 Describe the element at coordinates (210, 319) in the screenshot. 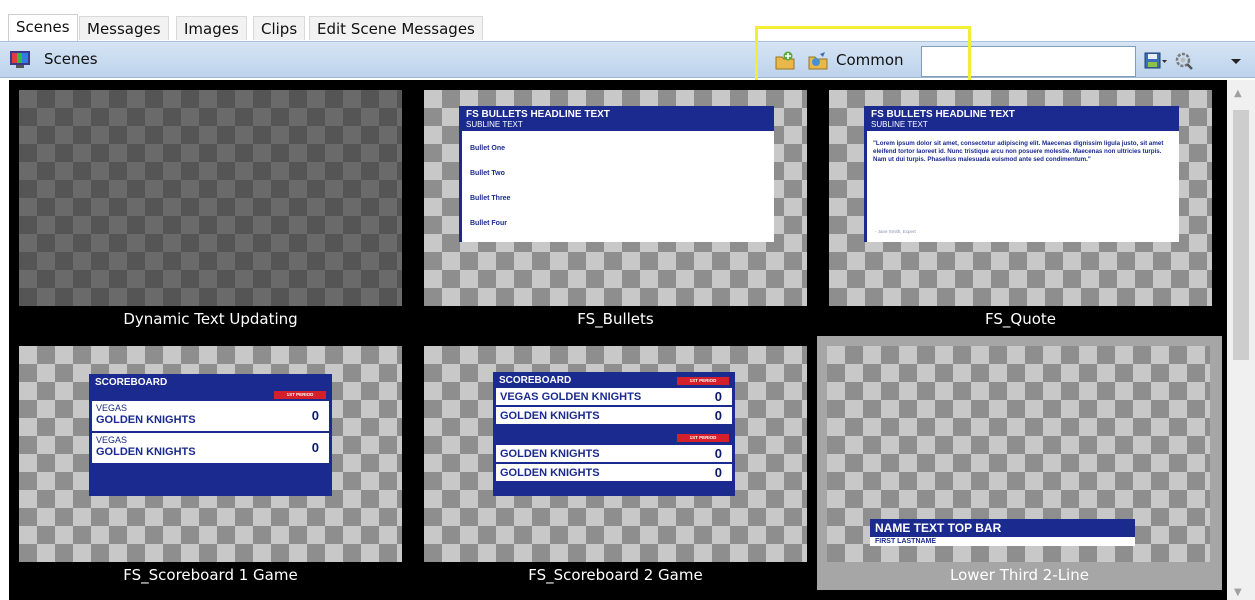

I see `scene-name: Dynamic Text Updating` at that location.